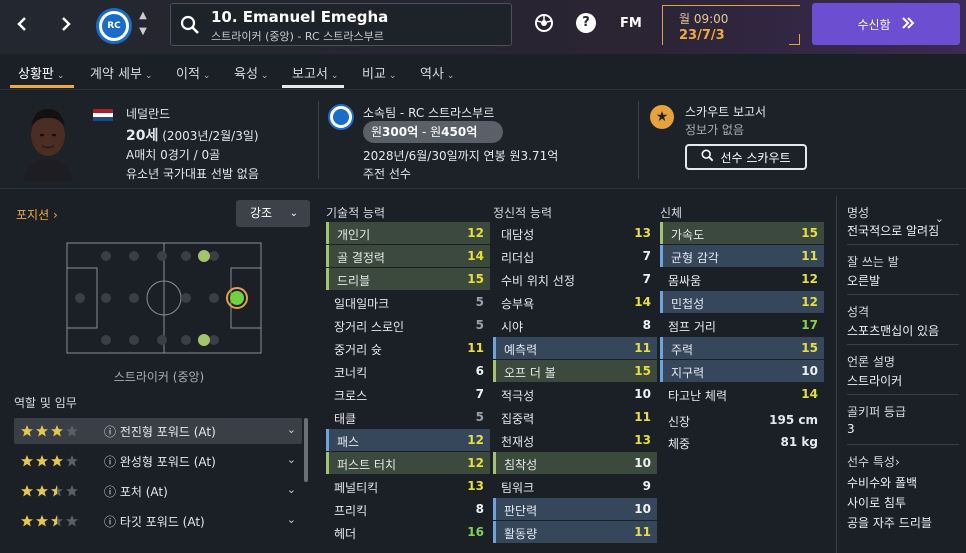  Describe the element at coordinates (575, 463) in the screenshot. I see `attribute-row: 침착성 10` at that location.